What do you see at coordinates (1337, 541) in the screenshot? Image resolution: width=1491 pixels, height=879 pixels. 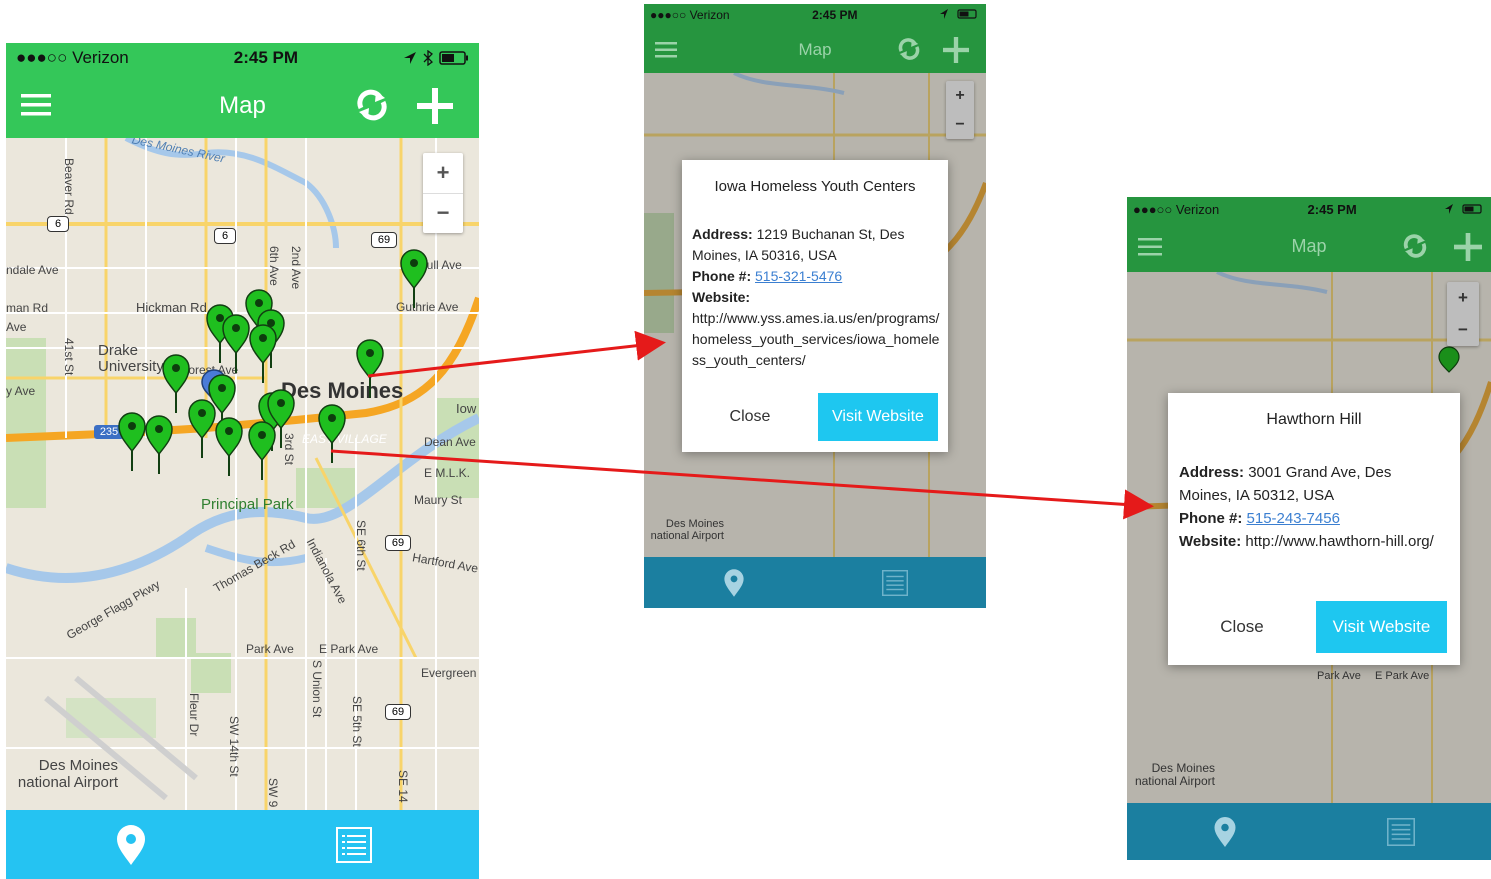 I see `website-value: http://www.hawthorn-hill.org/` at bounding box center [1337, 541].